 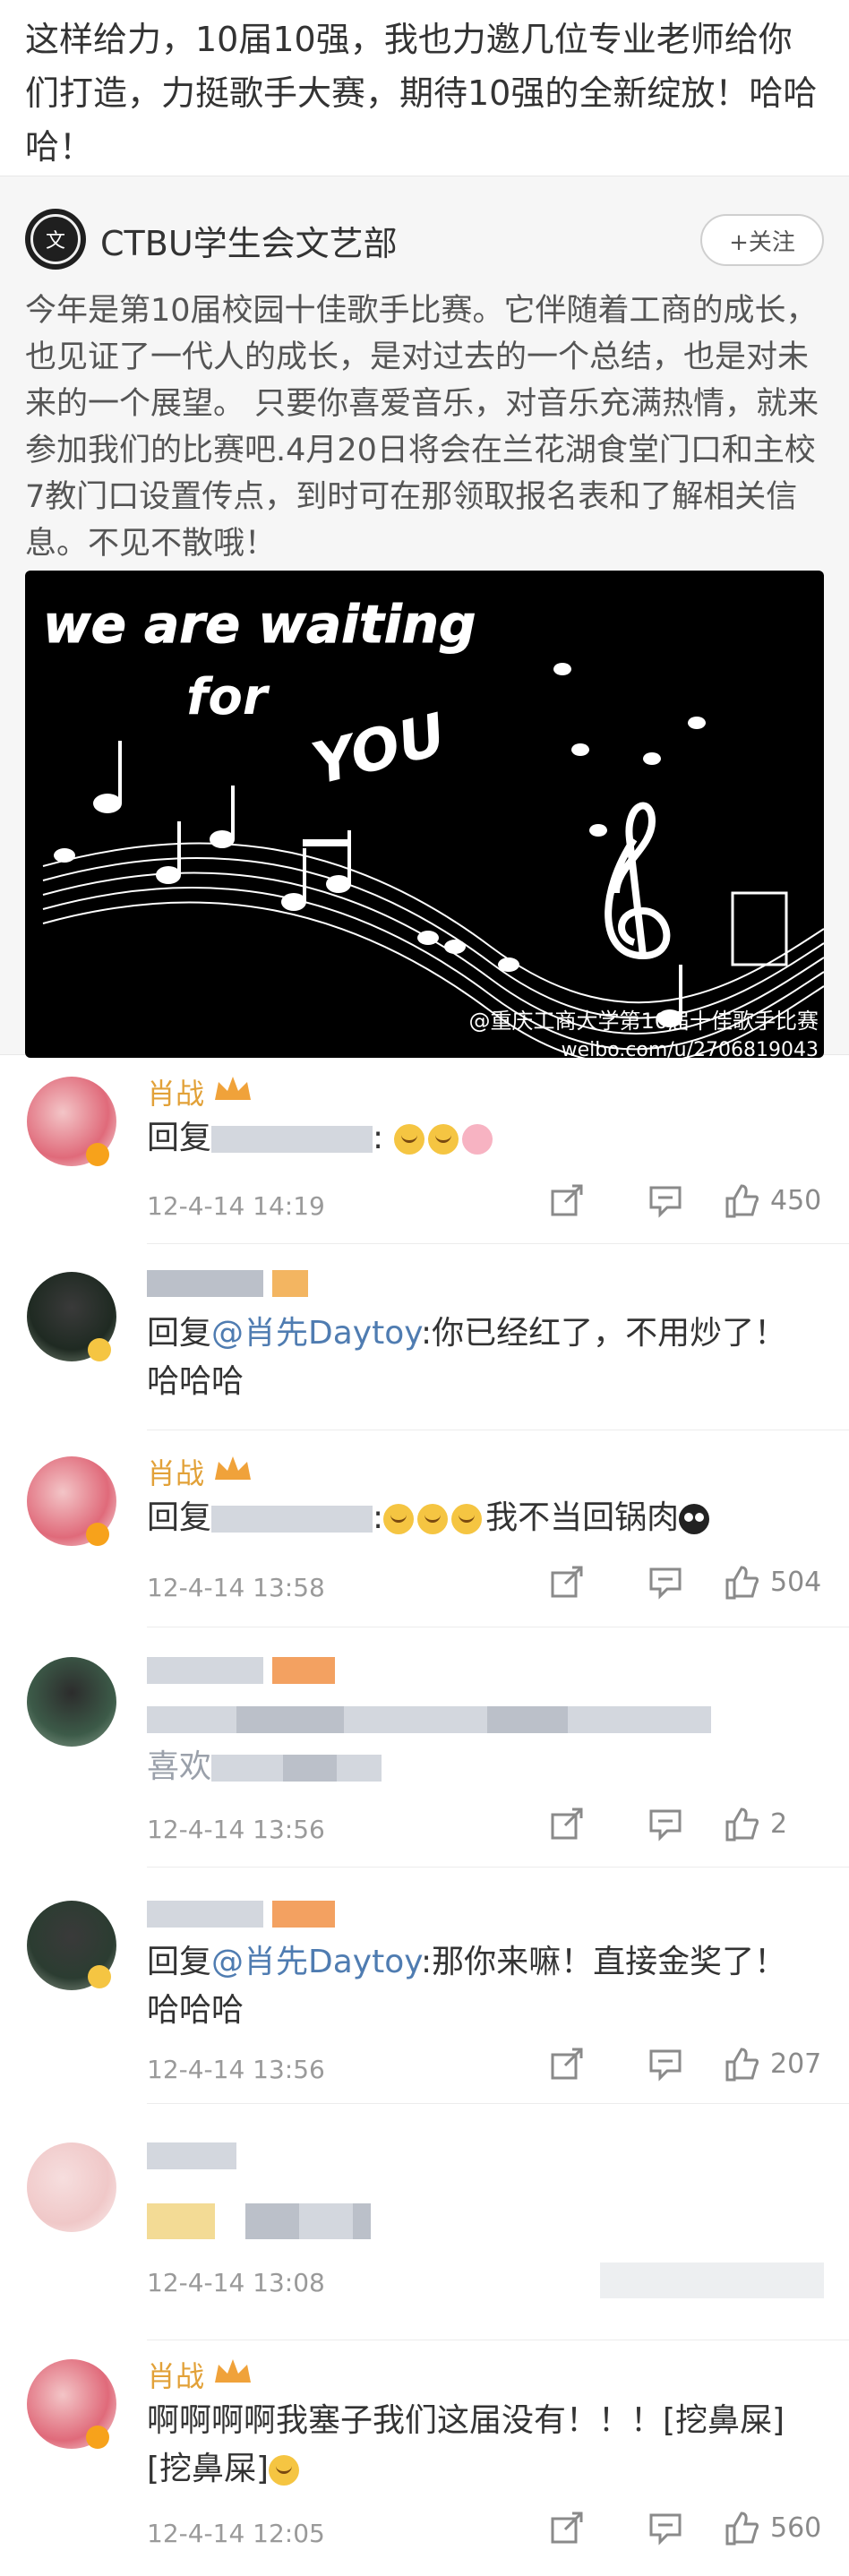 I want to click on comment-text: 喜欢, so click(x=474, y=1743).